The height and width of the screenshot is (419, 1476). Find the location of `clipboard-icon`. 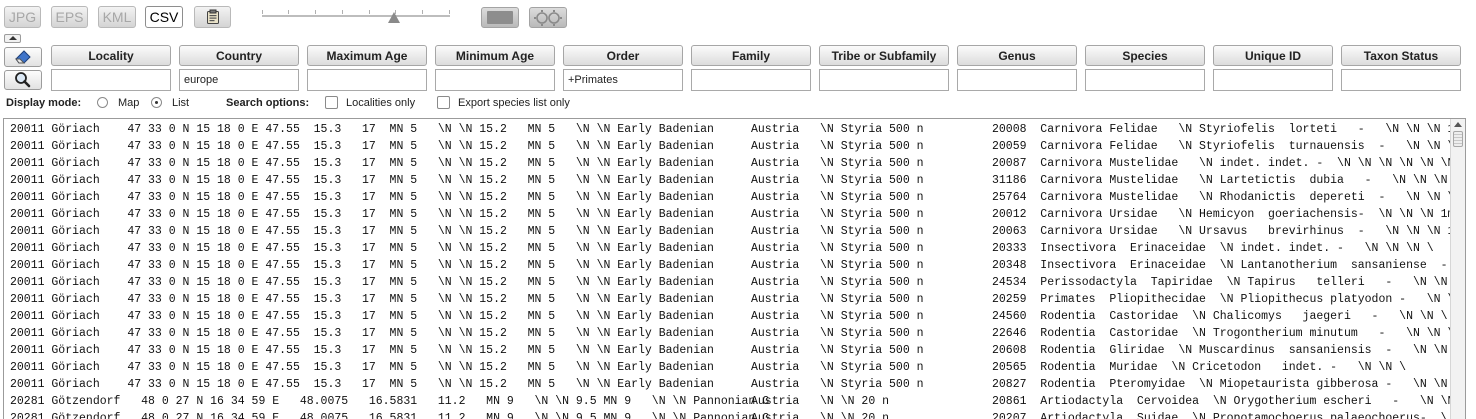

clipboard-icon is located at coordinates (212, 16).